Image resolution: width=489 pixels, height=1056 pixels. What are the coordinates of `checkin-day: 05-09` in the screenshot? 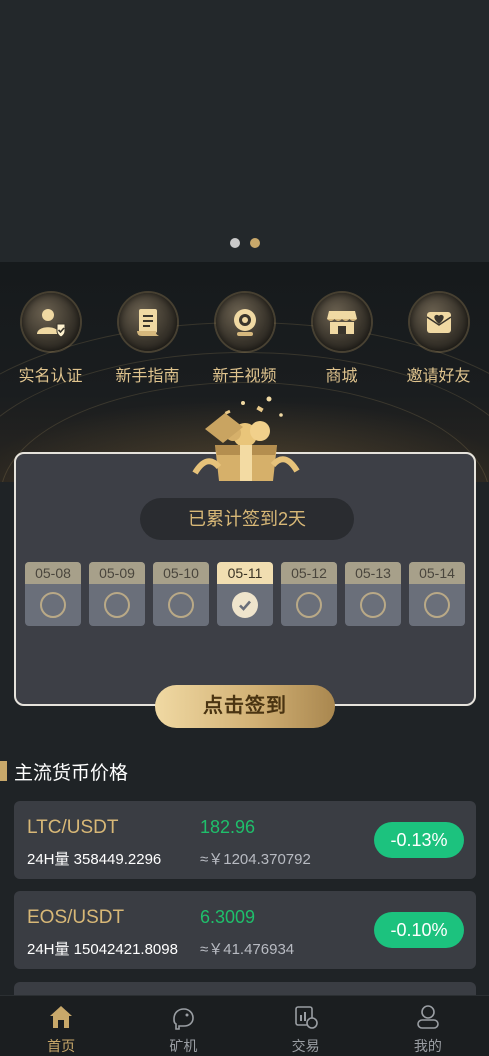 It's located at (117, 594).